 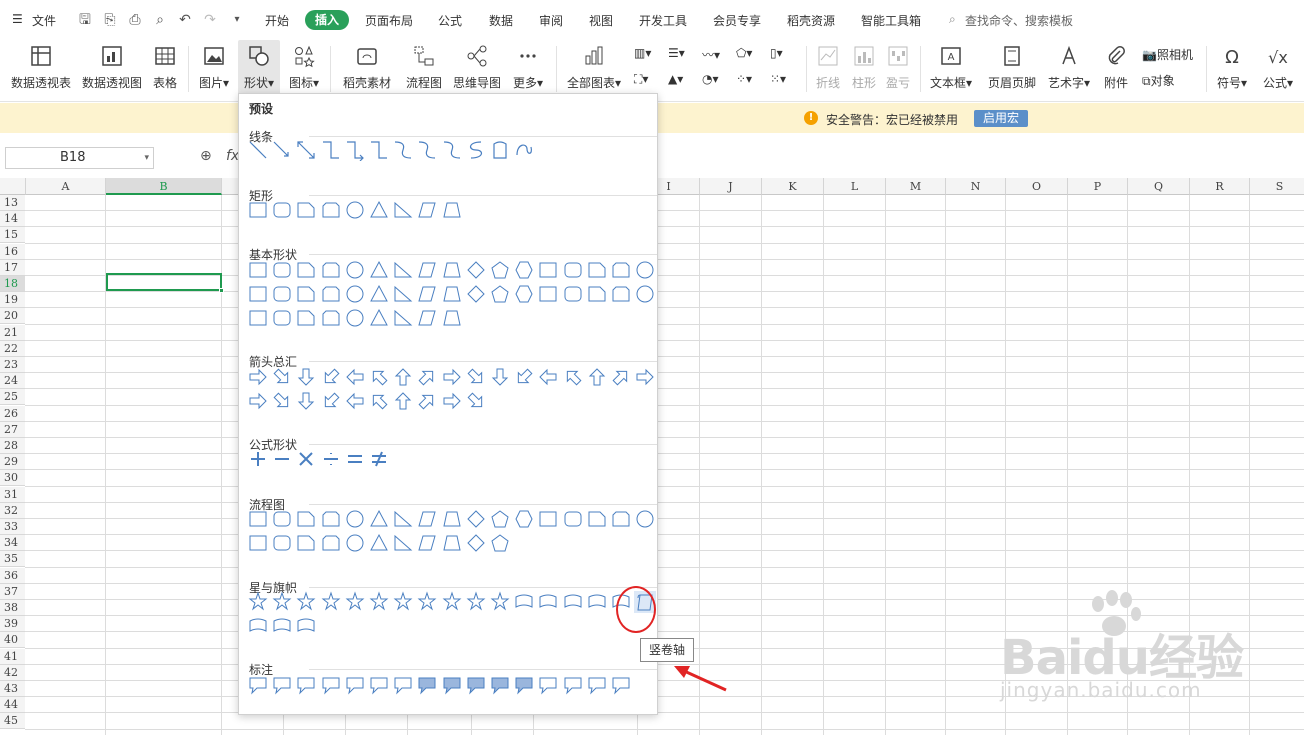 What do you see at coordinates (85, 20) in the screenshot?
I see `save-icon: 🖫` at bounding box center [85, 20].